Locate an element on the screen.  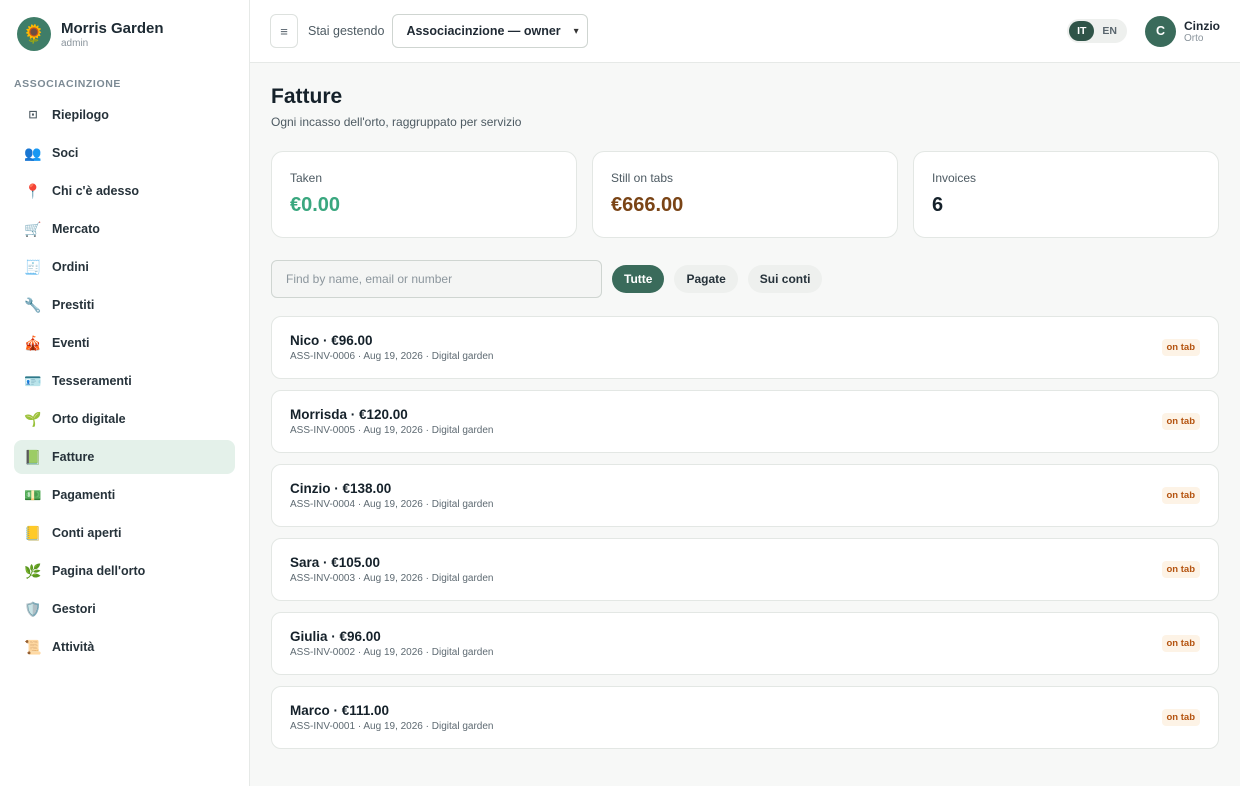
sidebar-item: 📍 Chi c'è adesso is located at coordinates (124, 191).